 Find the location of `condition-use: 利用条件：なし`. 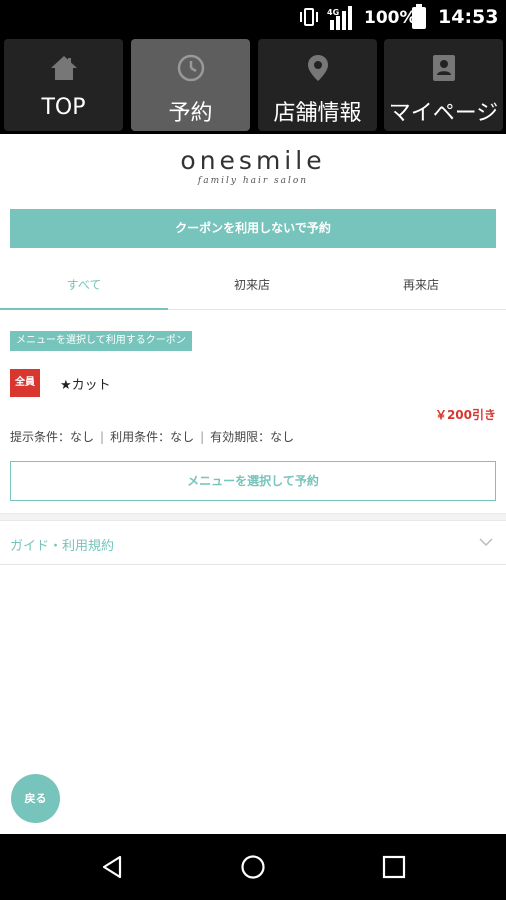

condition-use: 利用条件：なし is located at coordinates (152, 437).